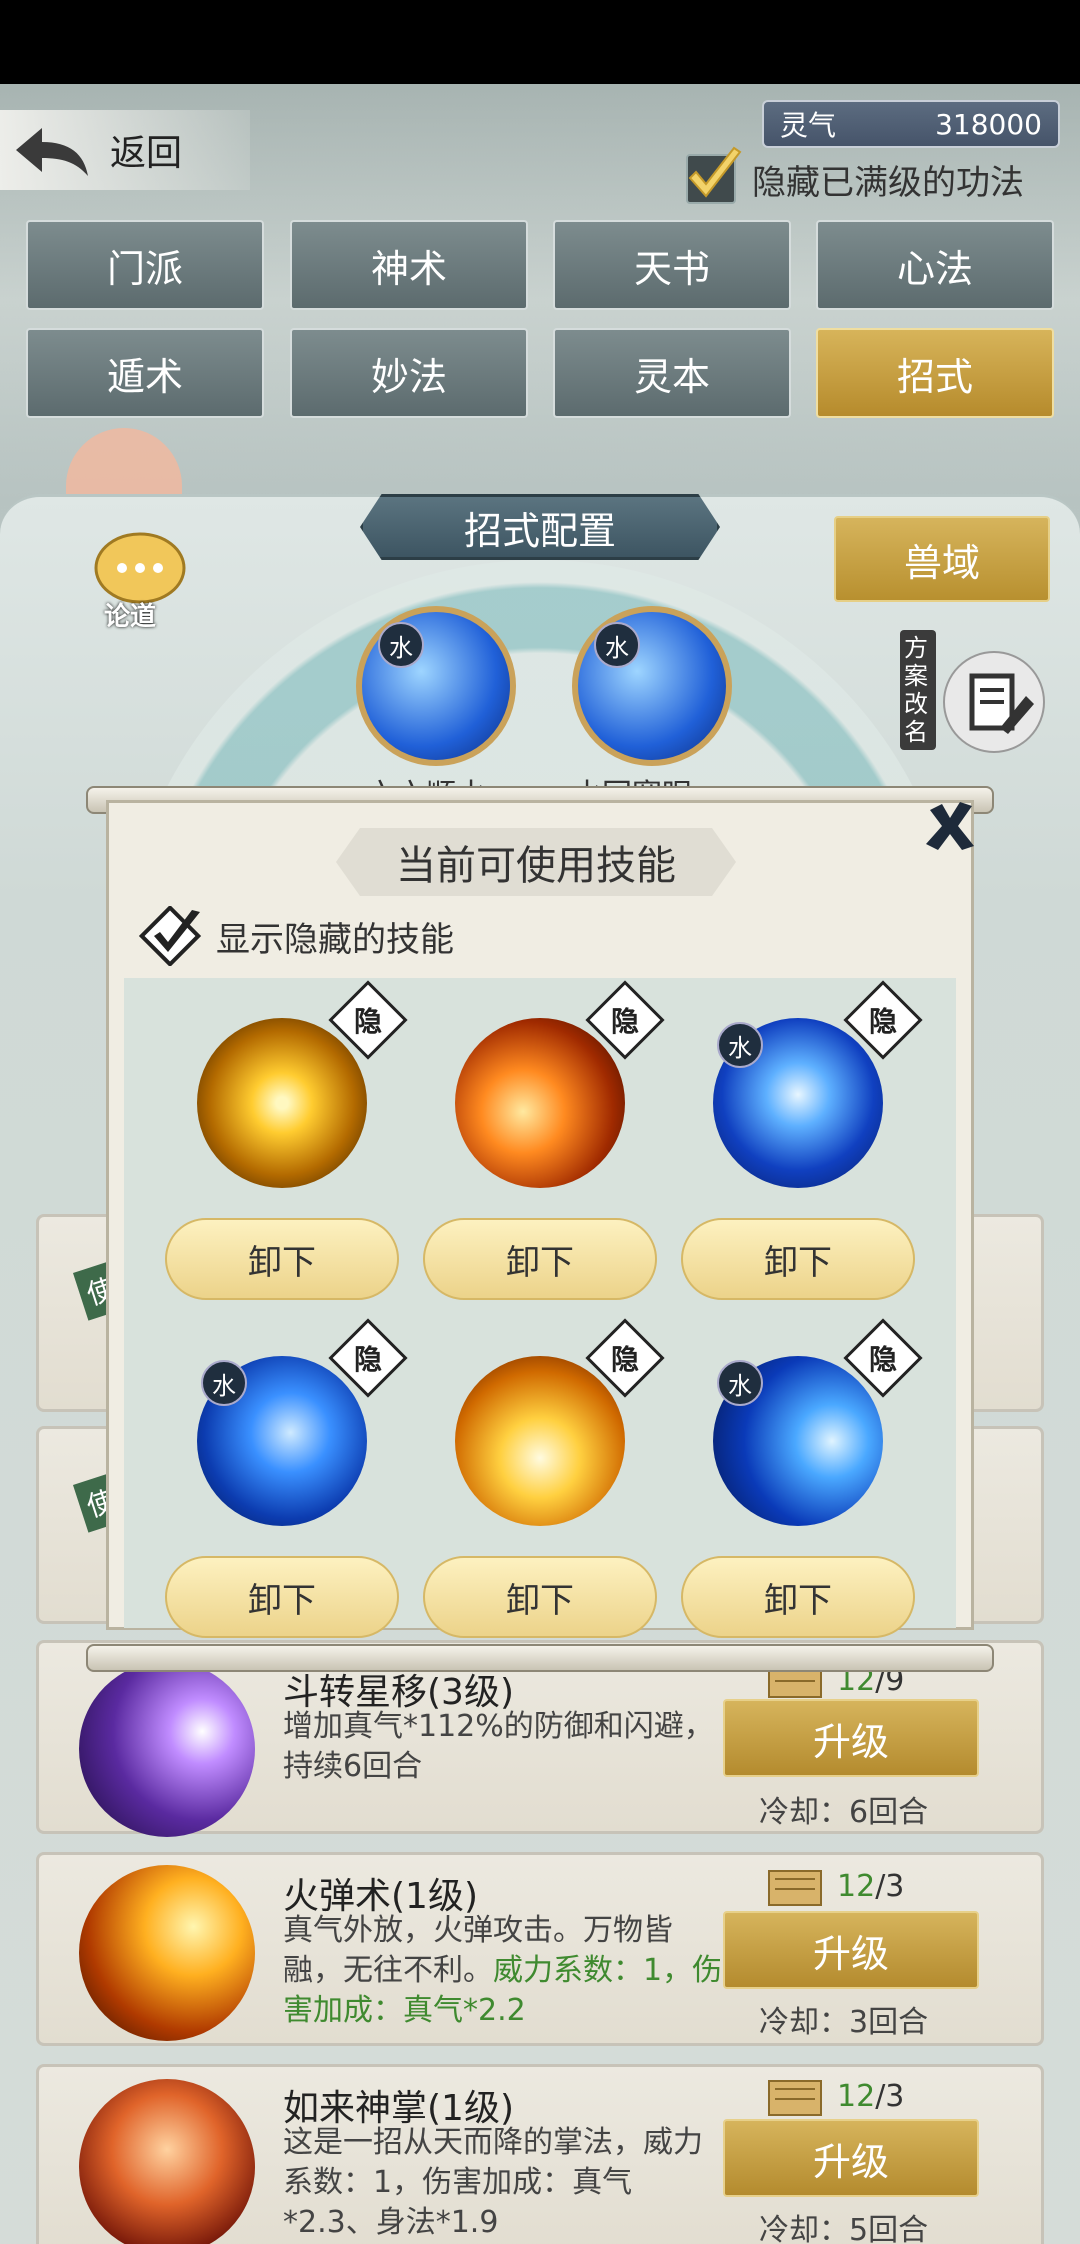 The height and width of the screenshot is (2244, 1080). Describe the element at coordinates (167, 1749) in the screenshot. I see `star-shift-icon` at that location.